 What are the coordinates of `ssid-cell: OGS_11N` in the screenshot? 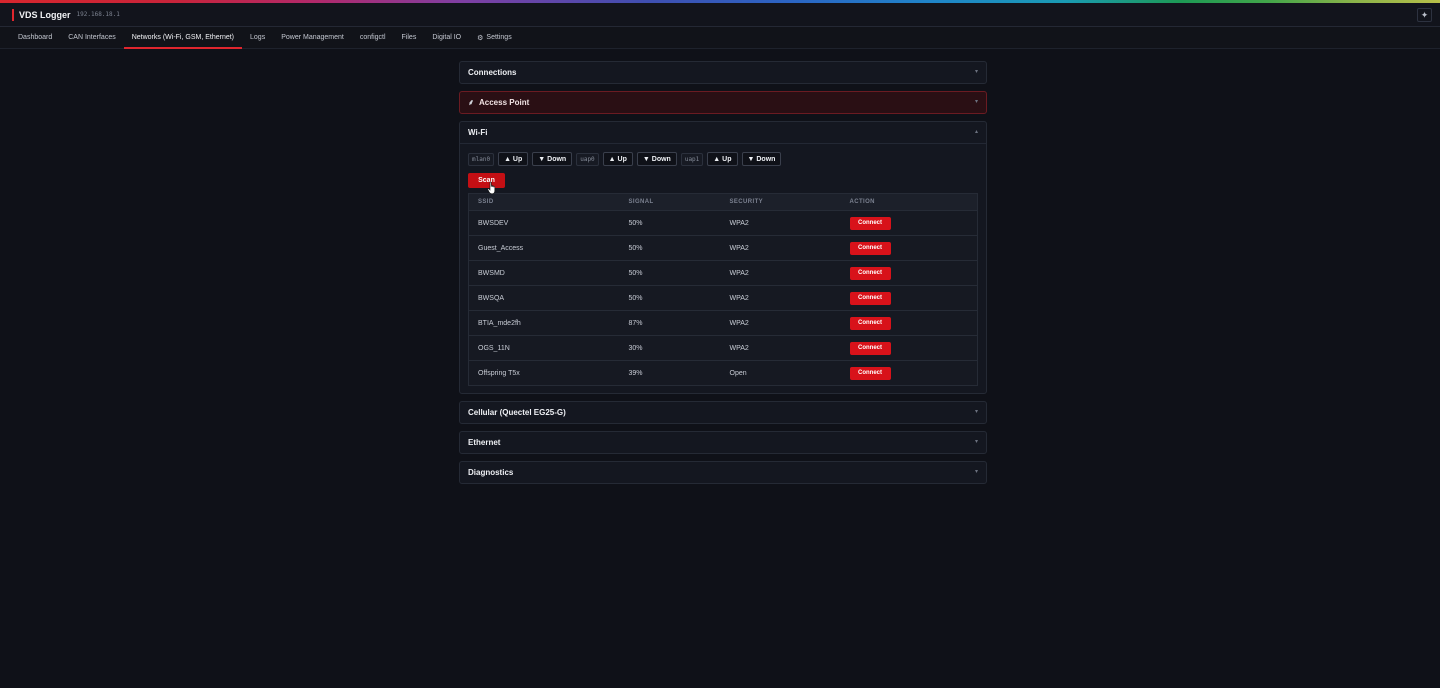 It's located at (544, 348).